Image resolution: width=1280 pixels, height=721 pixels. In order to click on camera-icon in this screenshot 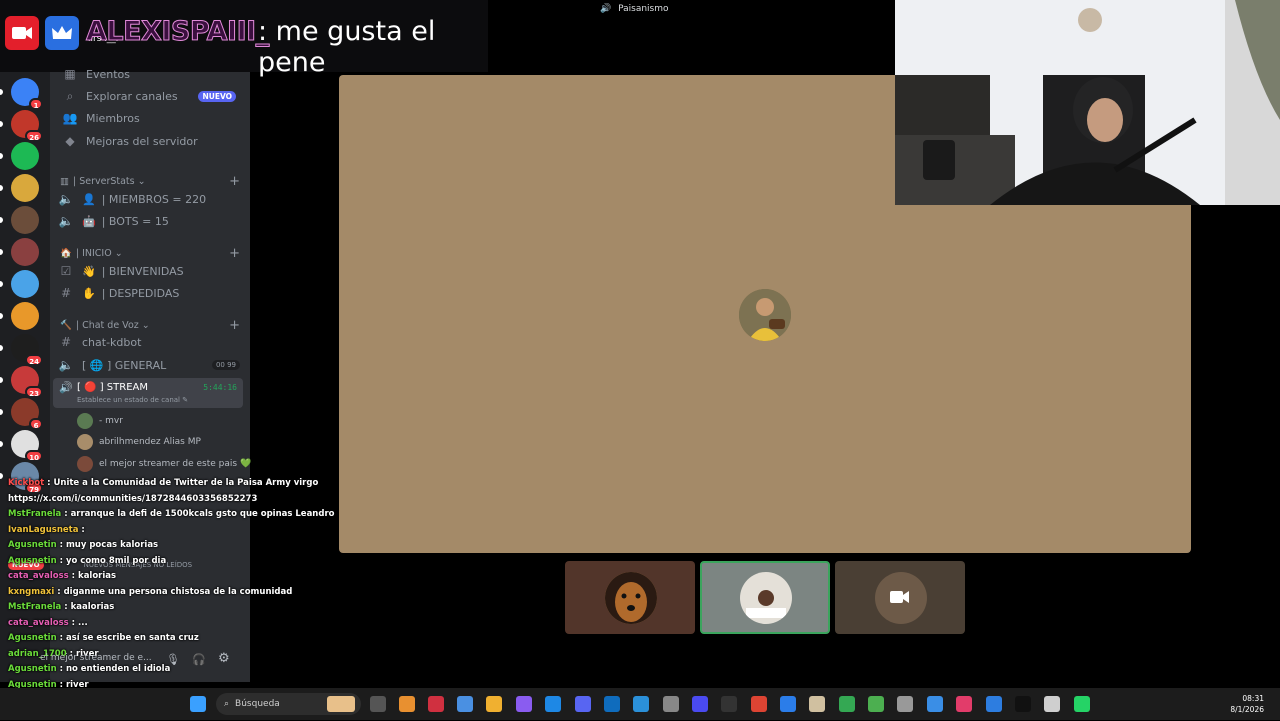, I will do `click(22, 33)`.